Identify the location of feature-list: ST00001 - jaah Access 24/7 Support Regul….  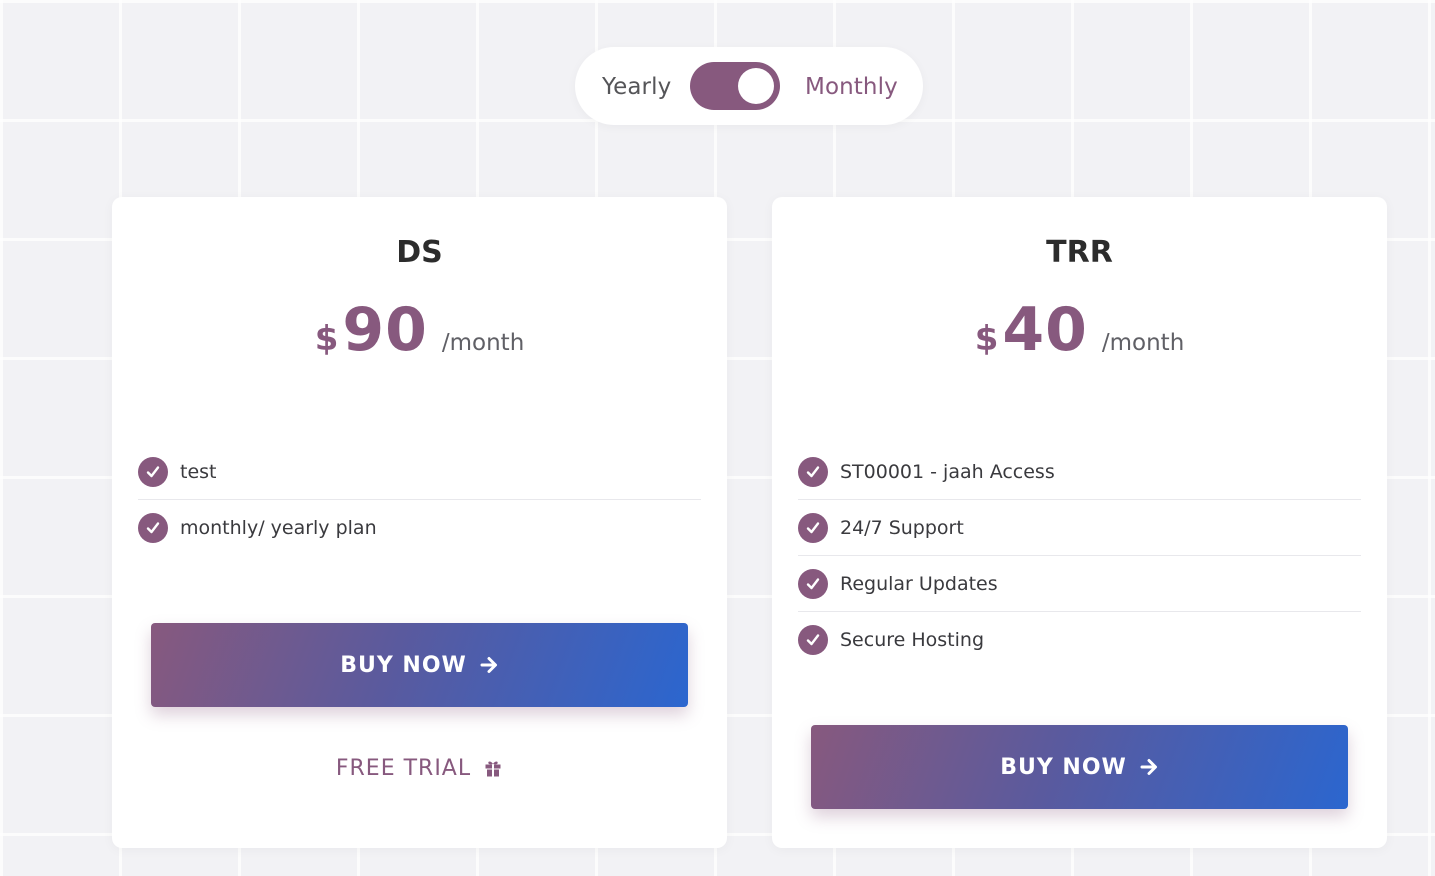
(1079, 556).